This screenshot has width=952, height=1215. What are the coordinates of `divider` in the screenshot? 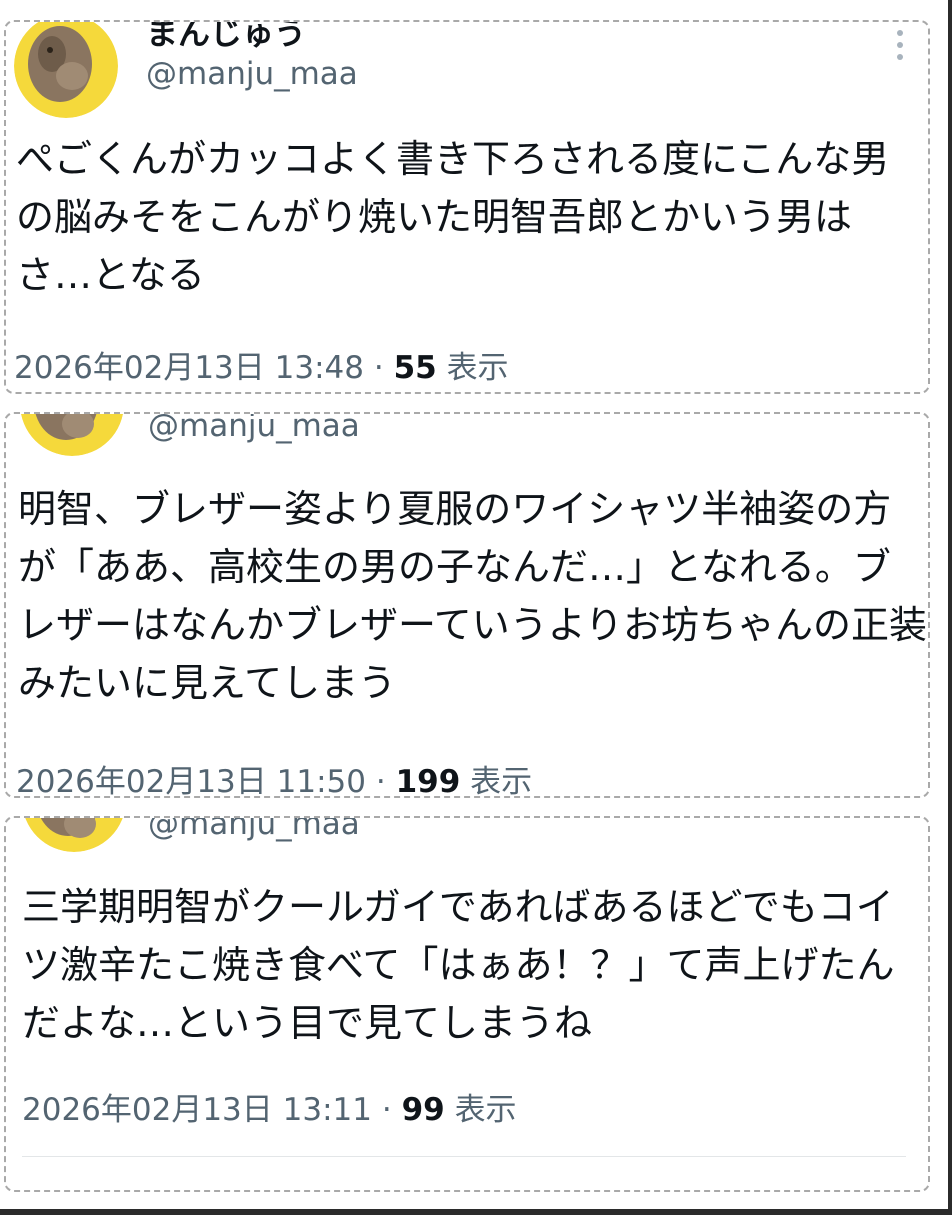 It's located at (464, 1156).